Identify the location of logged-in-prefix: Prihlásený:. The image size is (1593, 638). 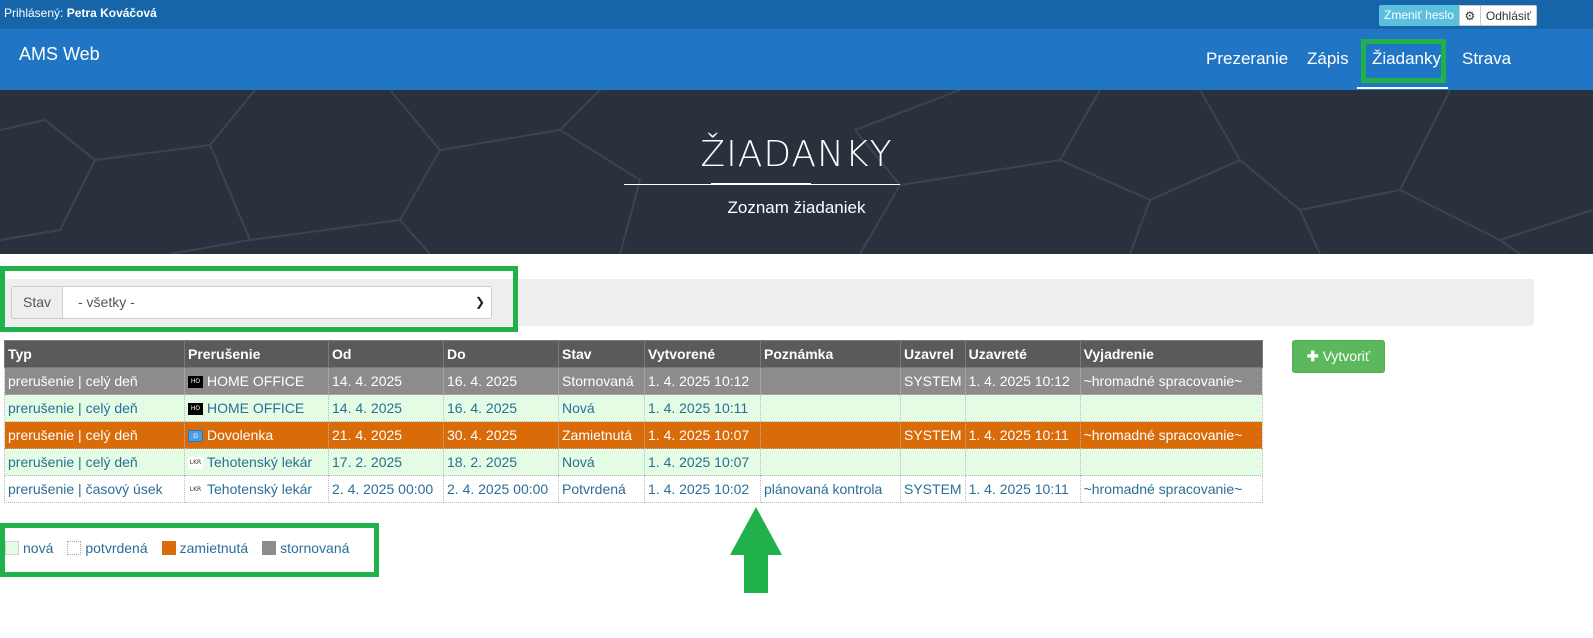
(34, 13).